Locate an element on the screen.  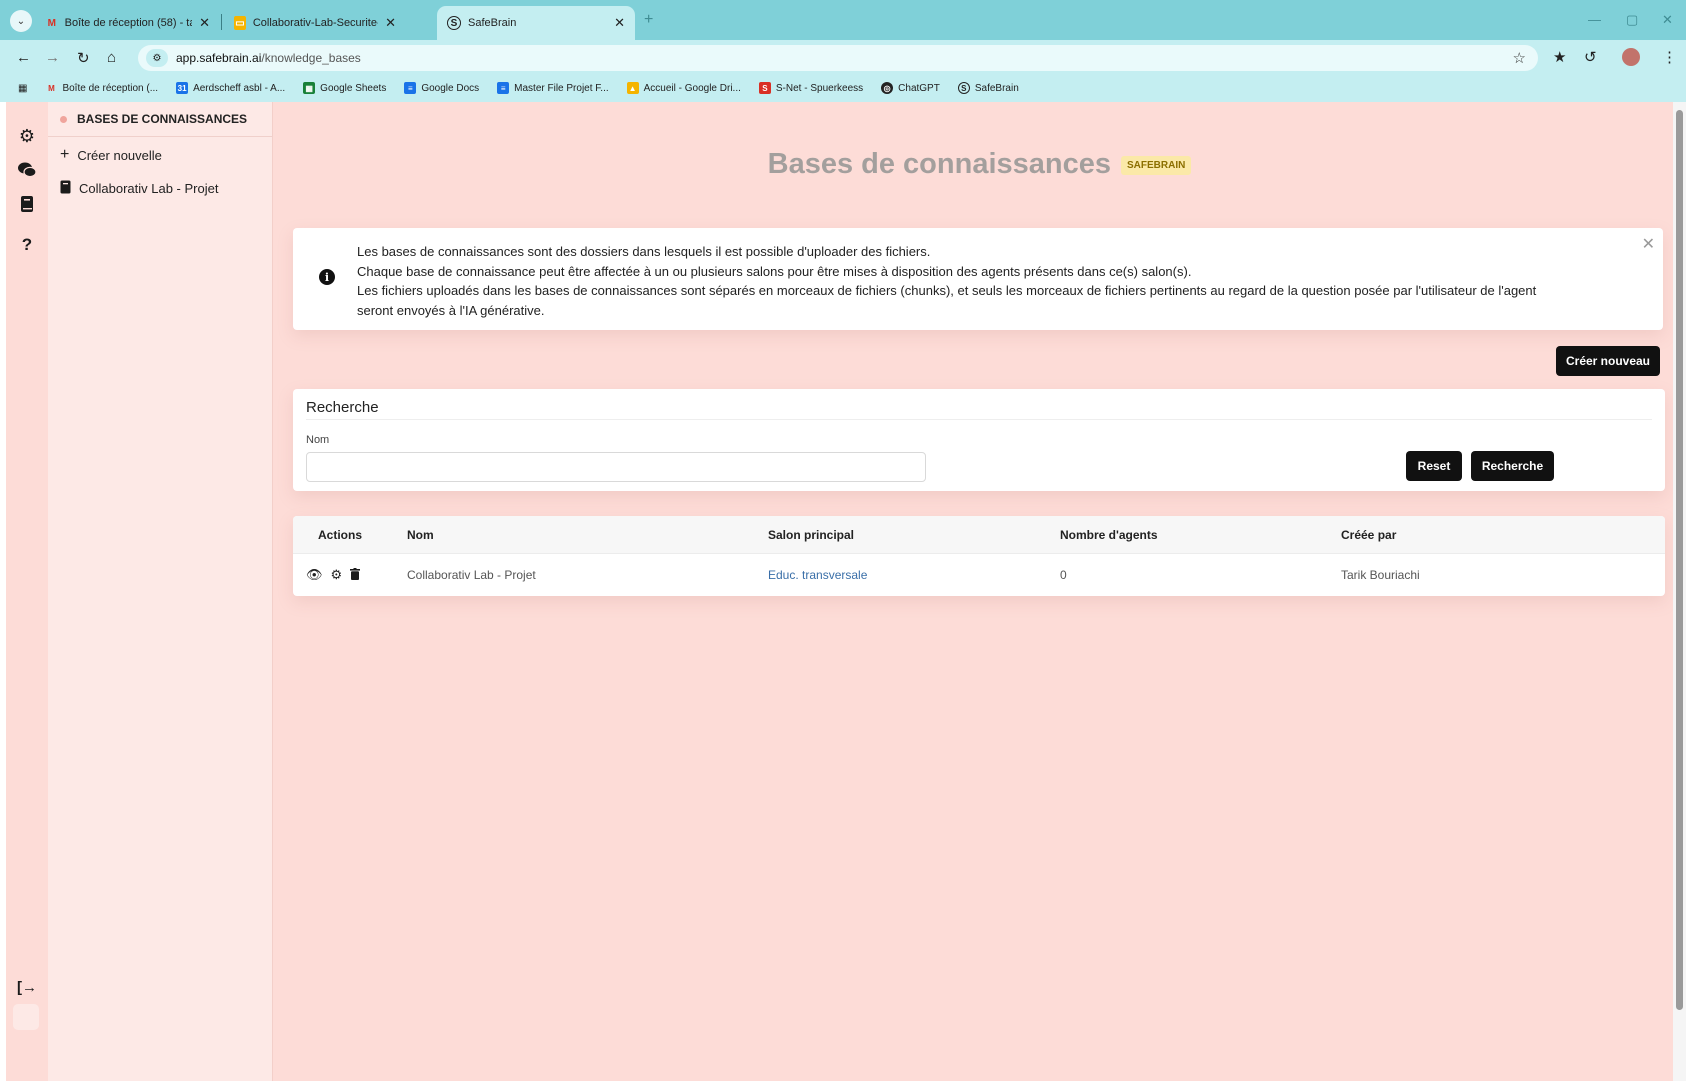
sidebar-create-label: Créer nouvelle is located at coordinates (119, 155).